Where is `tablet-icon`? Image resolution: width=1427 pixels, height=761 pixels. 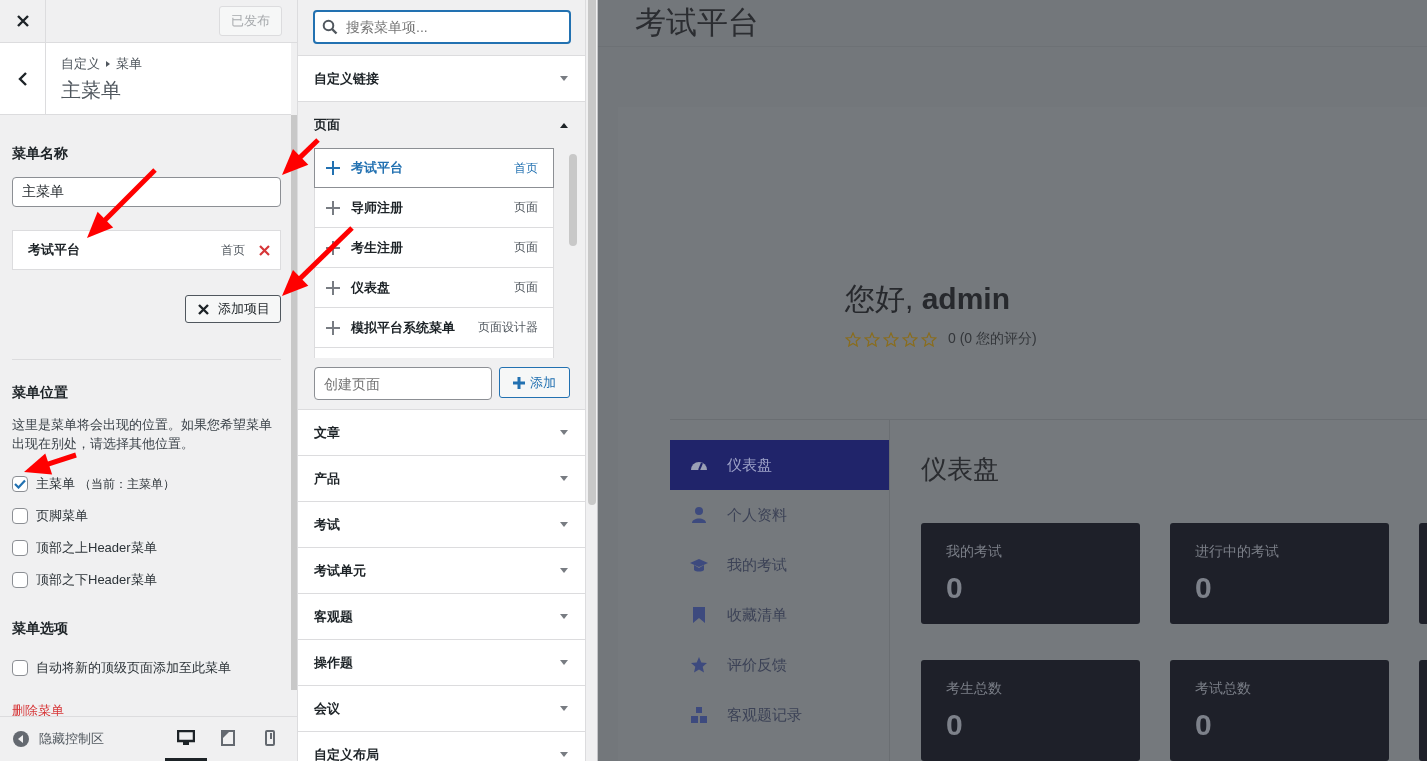 tablet-icon is located at coordinates (228, 737).